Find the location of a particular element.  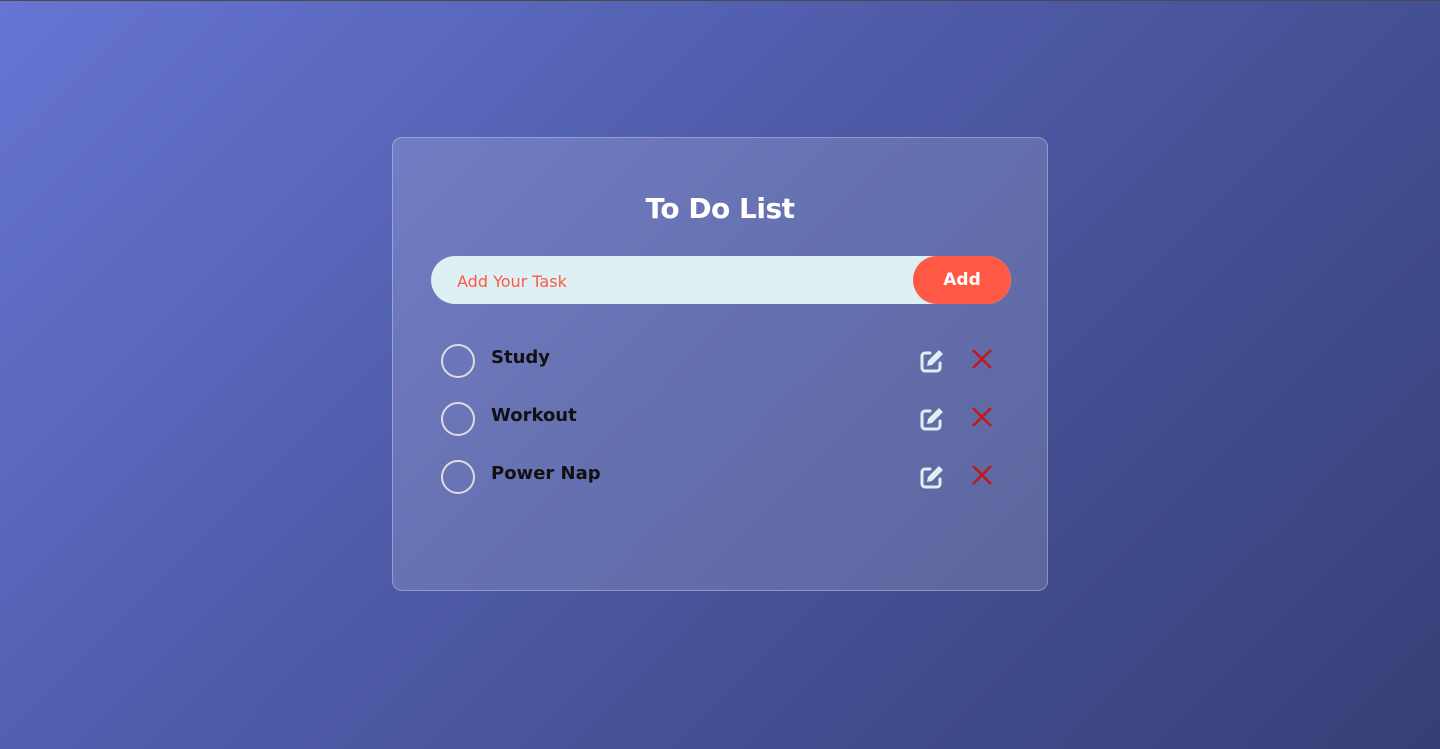

page-title: To Do List is located at coordinates (720, 208).